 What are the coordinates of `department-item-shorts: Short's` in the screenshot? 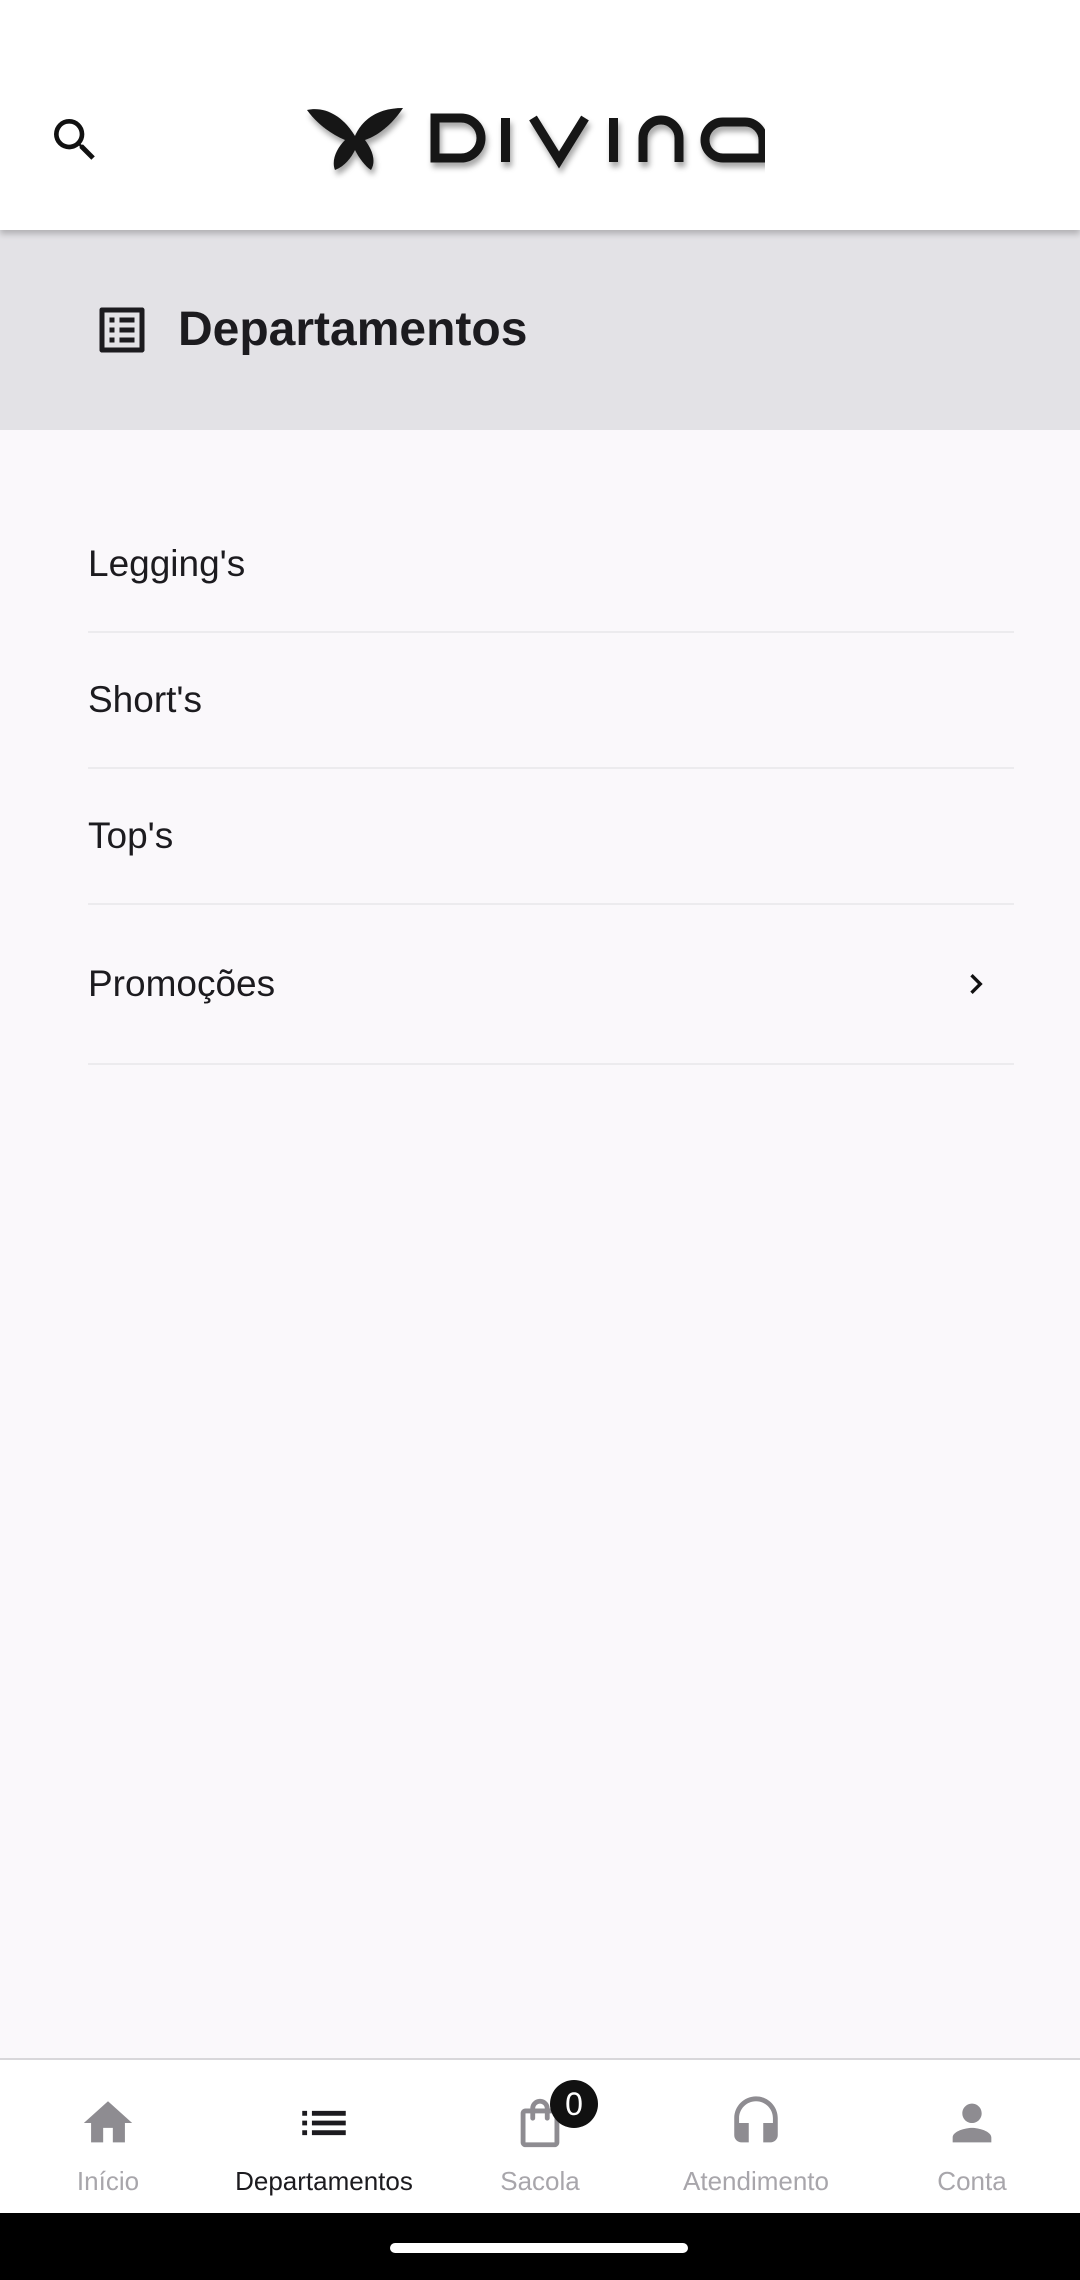 It's located at (551, 701).